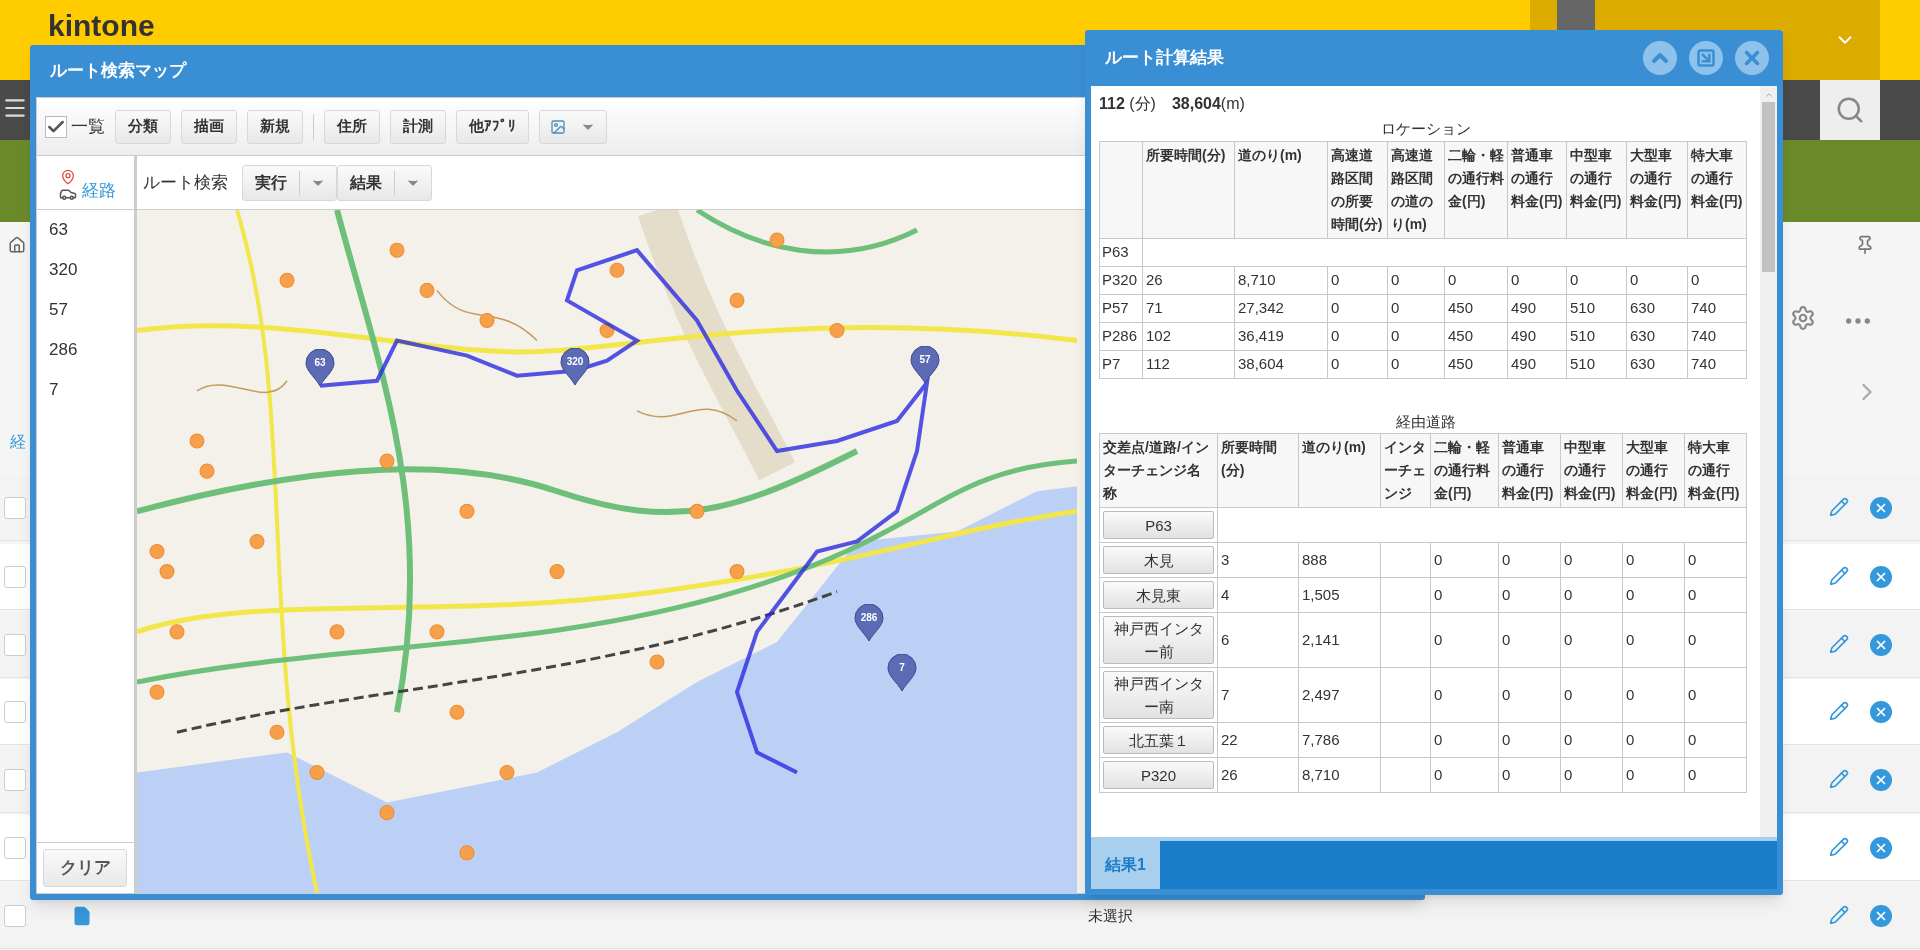 The height and width of the screenshot is (950, 1920). Describe the element at coordinates (1158, 740) in the screenshot. I see `point-button: 北五葉１` at that location.